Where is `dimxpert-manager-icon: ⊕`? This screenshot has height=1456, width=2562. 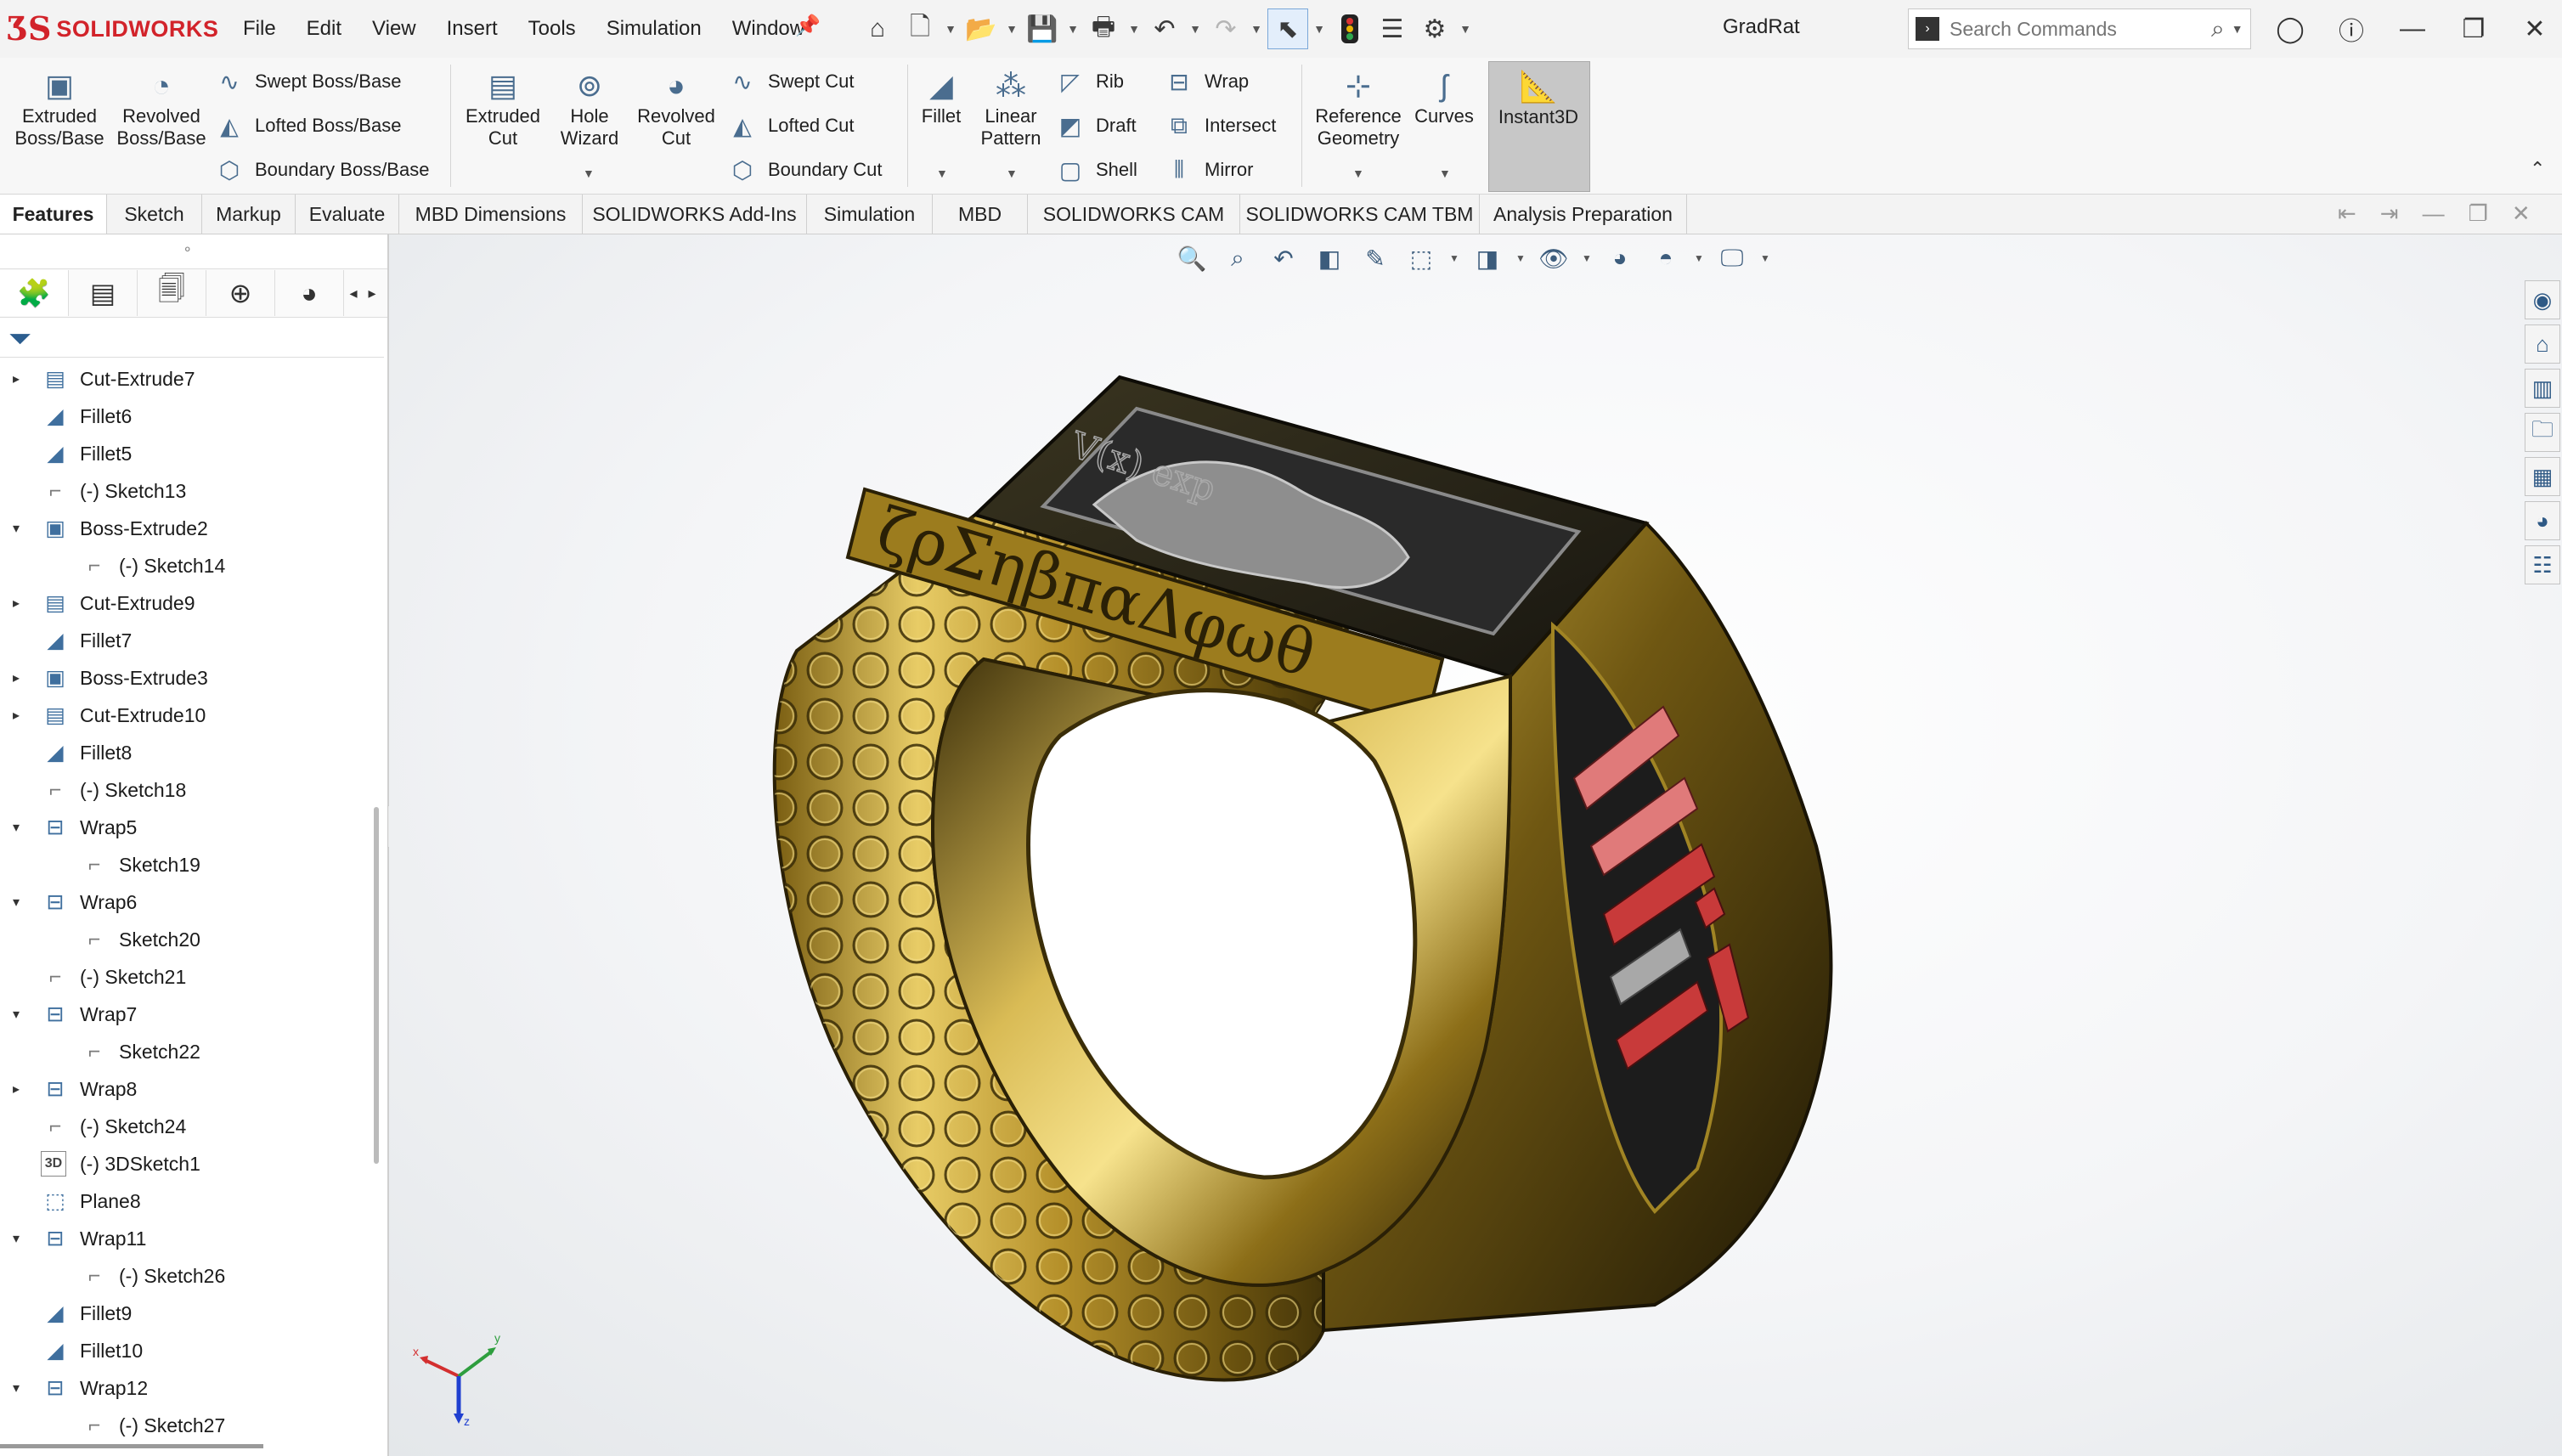 dimxpert-manager-icon: ⊕ is located at coordinates (240, 293).